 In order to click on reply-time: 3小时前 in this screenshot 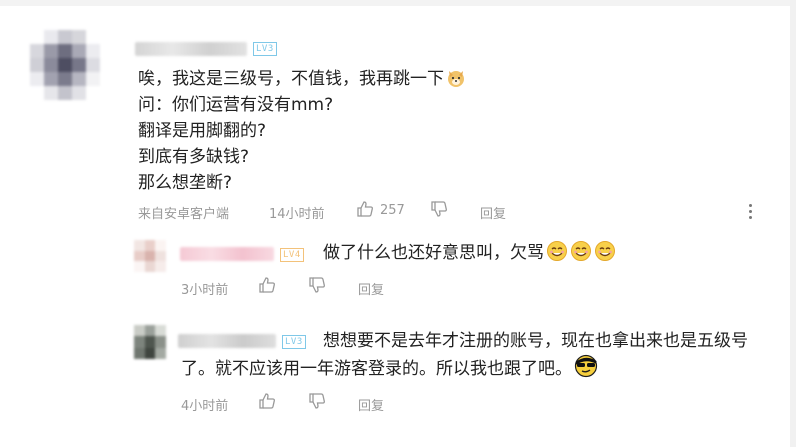, I will do `click(205, 290)`.